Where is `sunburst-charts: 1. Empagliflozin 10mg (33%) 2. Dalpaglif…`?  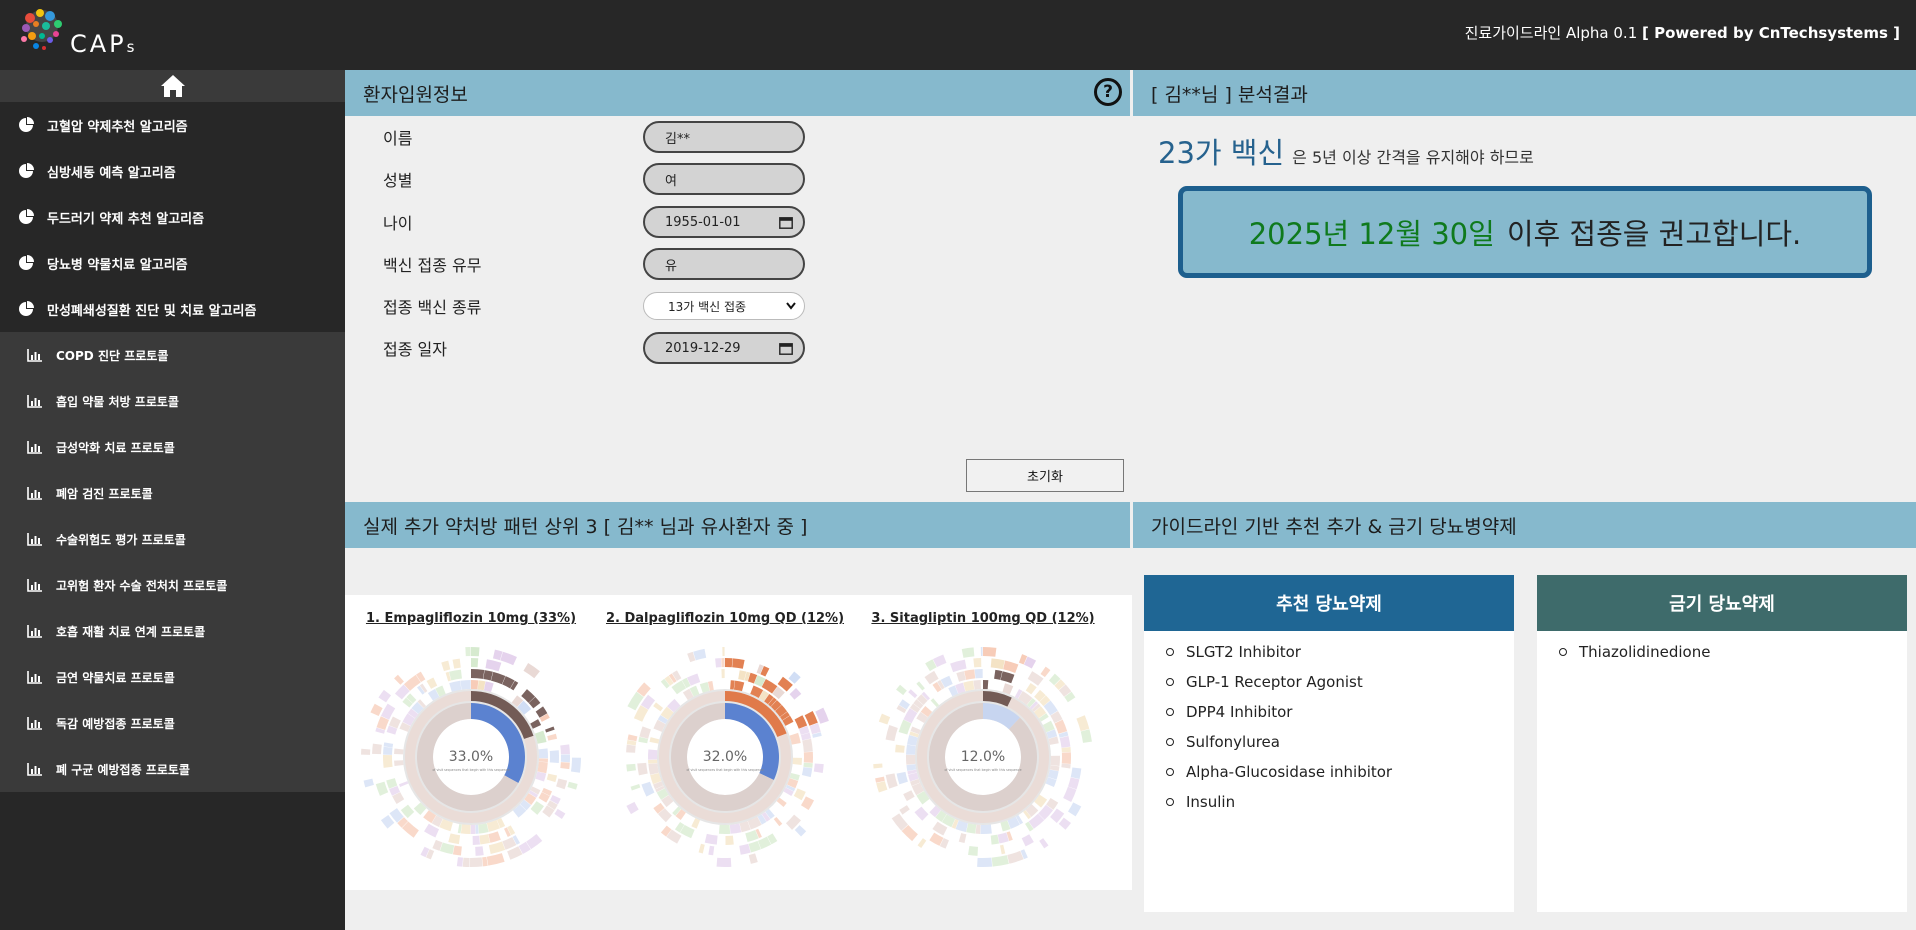 sunburst-charts: 1. Empagliflozin 10mg (33%) 2. Dalpaglif… is located at coordinates (738, 742).